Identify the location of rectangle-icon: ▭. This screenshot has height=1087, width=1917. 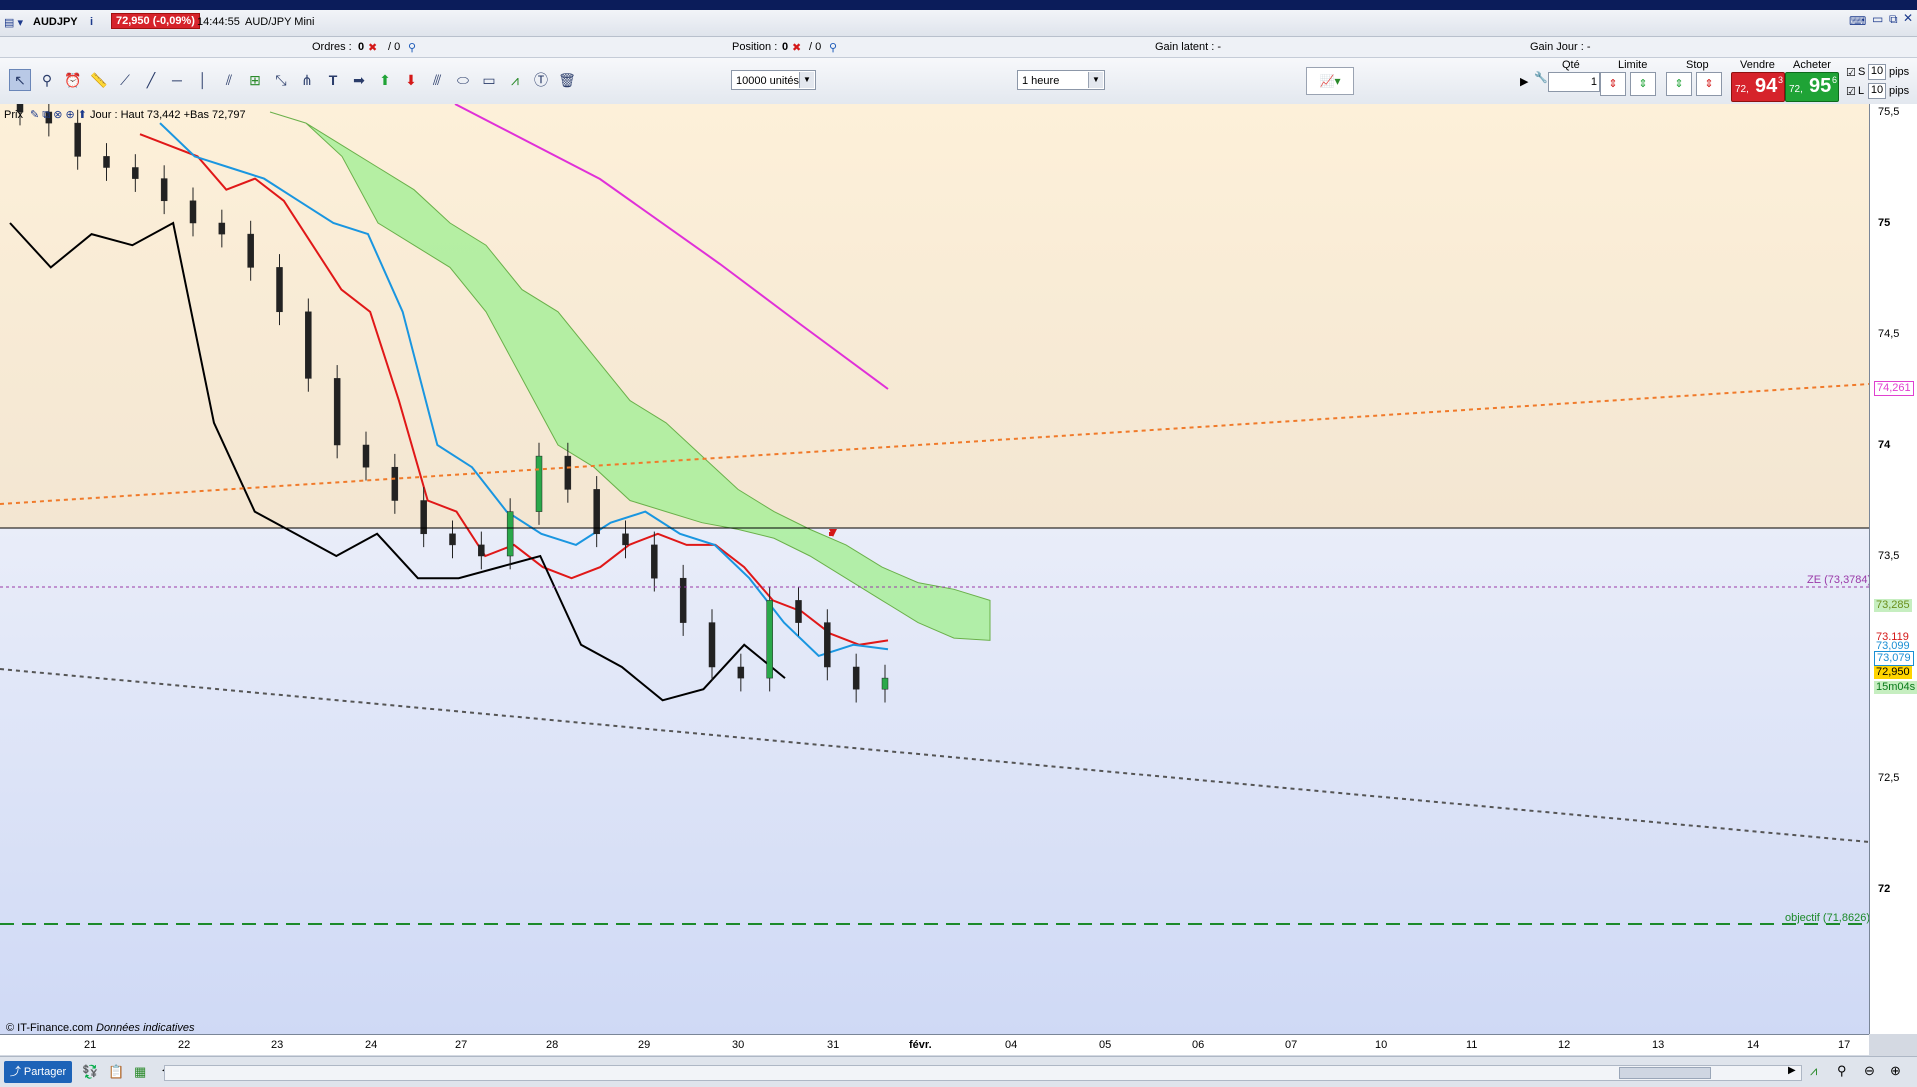
(489, 80).